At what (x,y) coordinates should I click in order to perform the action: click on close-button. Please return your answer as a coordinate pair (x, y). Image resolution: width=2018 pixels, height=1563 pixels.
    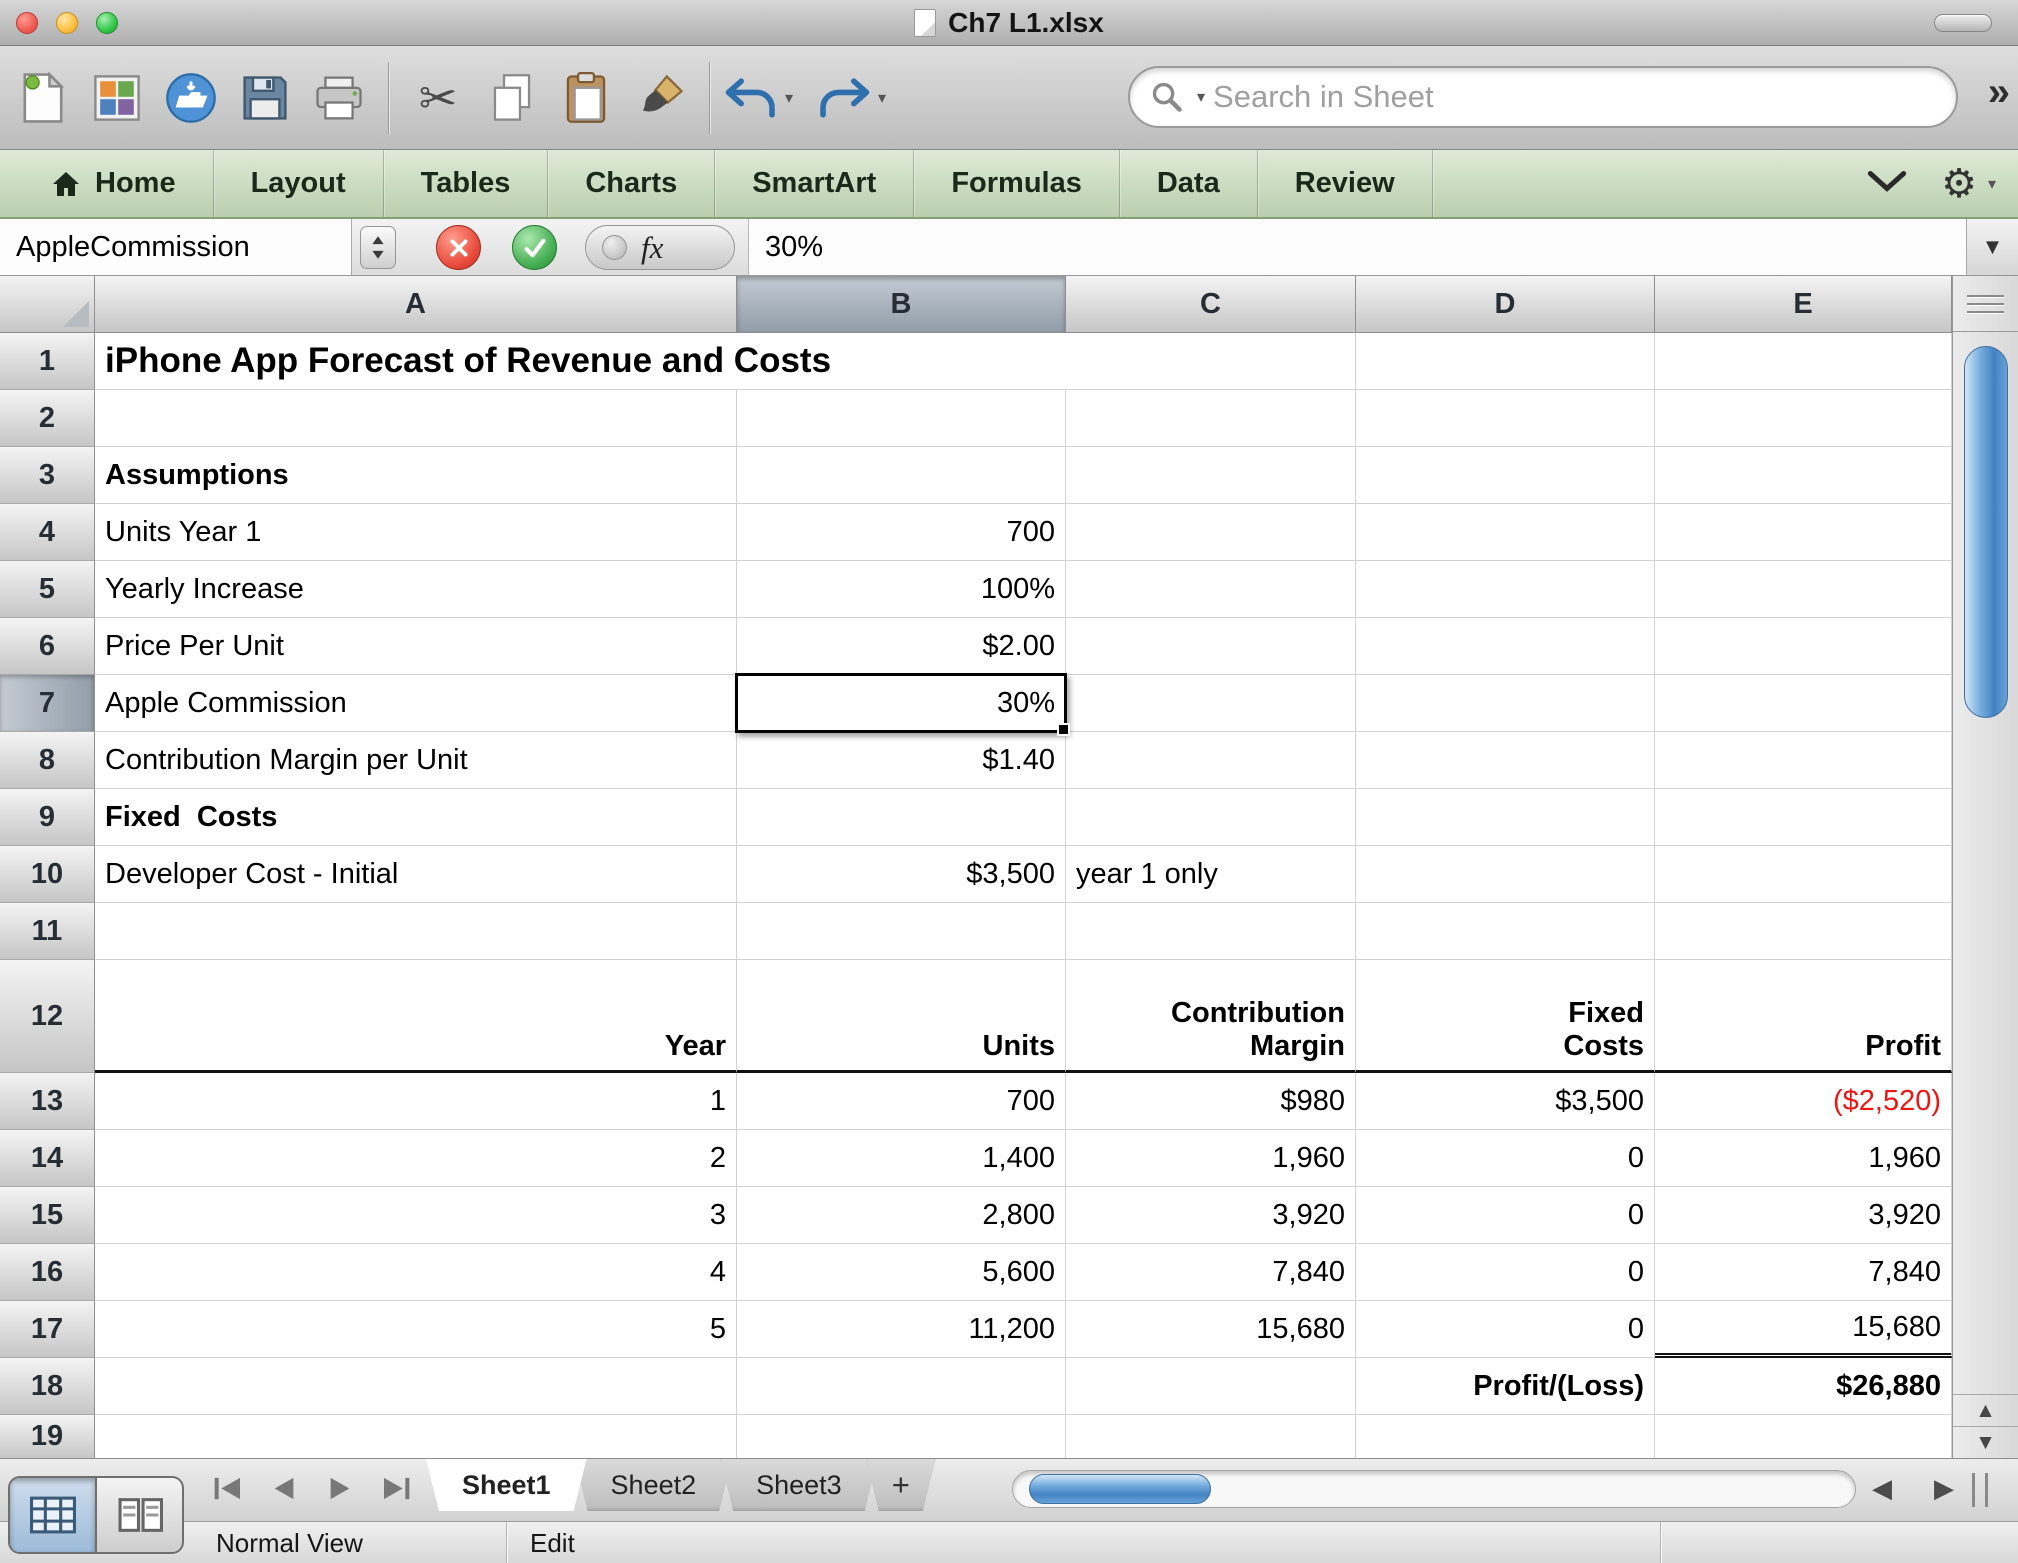
    Looking at the image, I should click on (27, 23).